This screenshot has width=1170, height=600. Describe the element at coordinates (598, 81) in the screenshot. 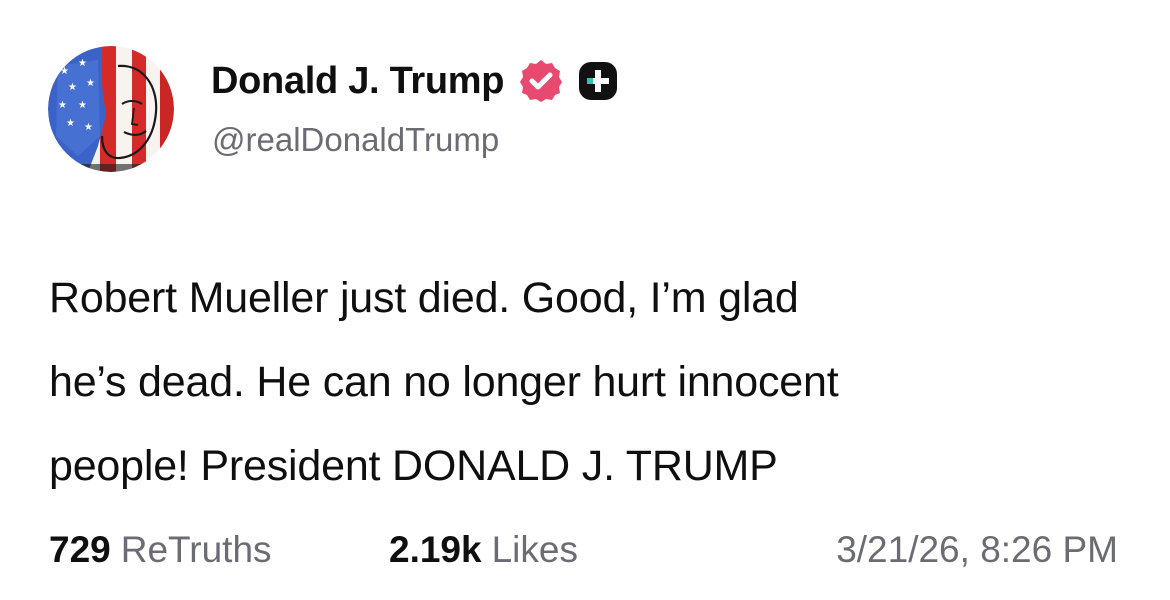

I see `plus-badge-icon` at that location.